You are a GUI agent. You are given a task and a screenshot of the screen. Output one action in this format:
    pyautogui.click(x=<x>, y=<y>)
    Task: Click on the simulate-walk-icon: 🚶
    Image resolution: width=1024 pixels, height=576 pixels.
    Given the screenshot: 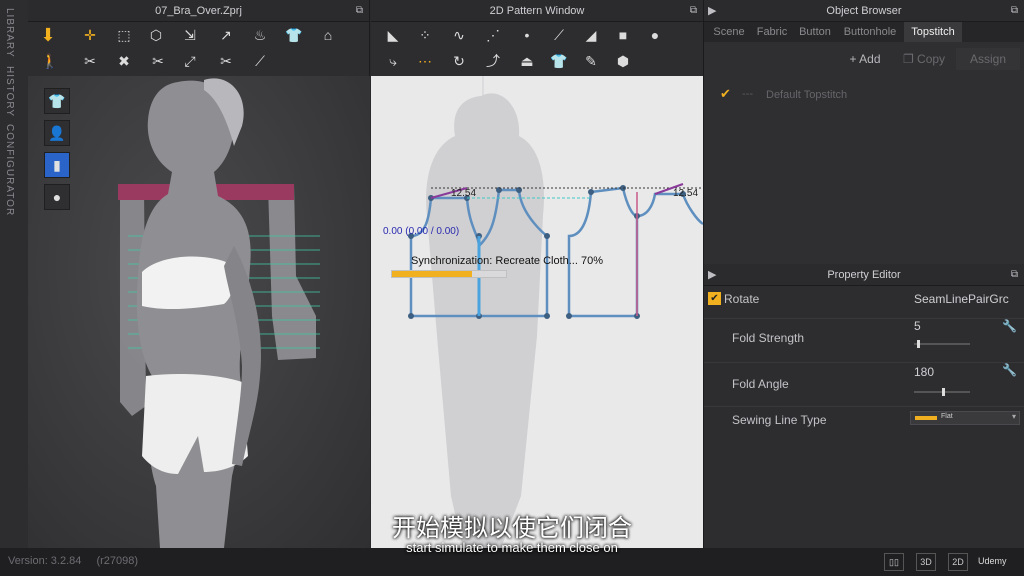 What is the action you would take?
    pyautogui.click(x=50, y=61)
    